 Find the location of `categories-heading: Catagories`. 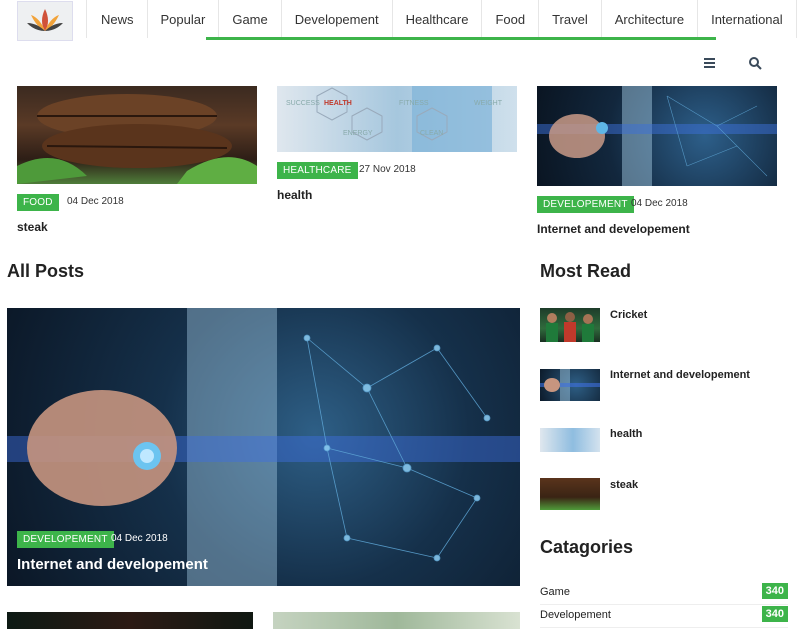

categories-heading: Catagories is located at coordinates (587, 547).